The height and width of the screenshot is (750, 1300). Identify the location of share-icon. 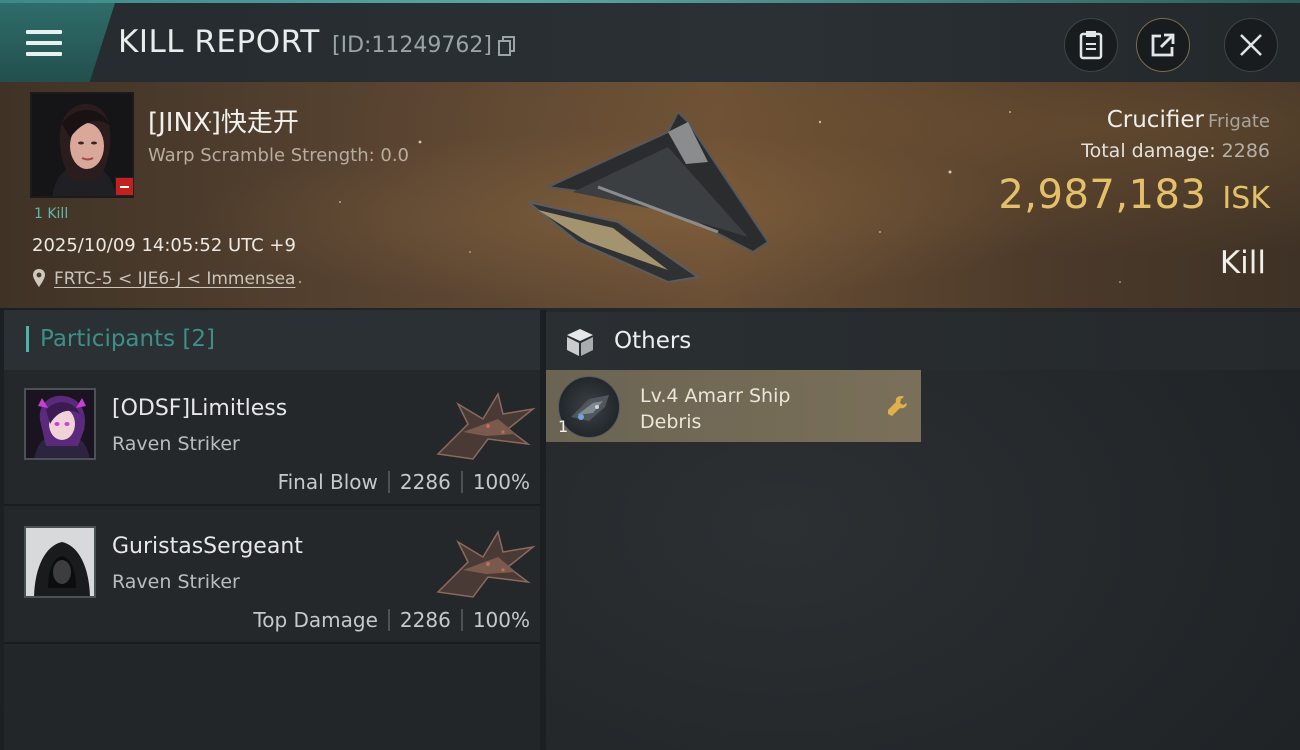
(1163, 45).